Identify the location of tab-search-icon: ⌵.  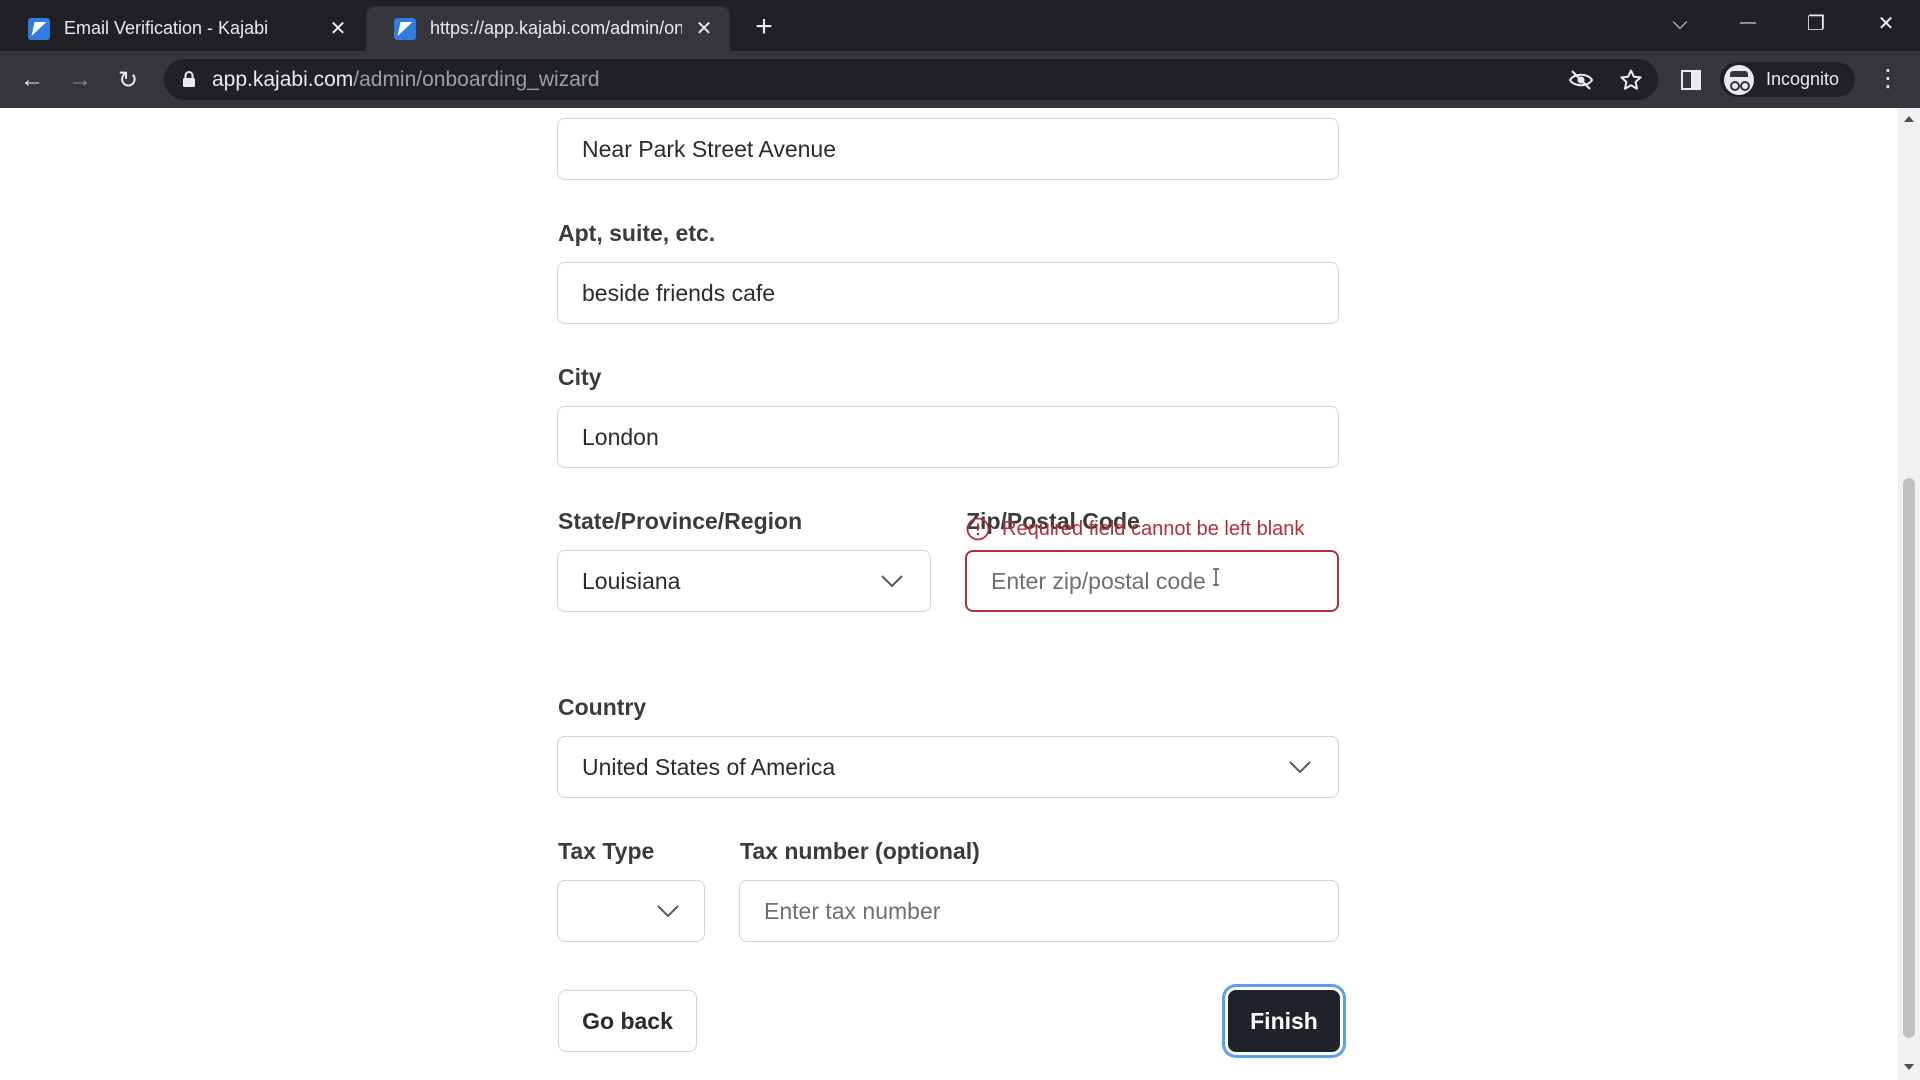
(1680, 23).